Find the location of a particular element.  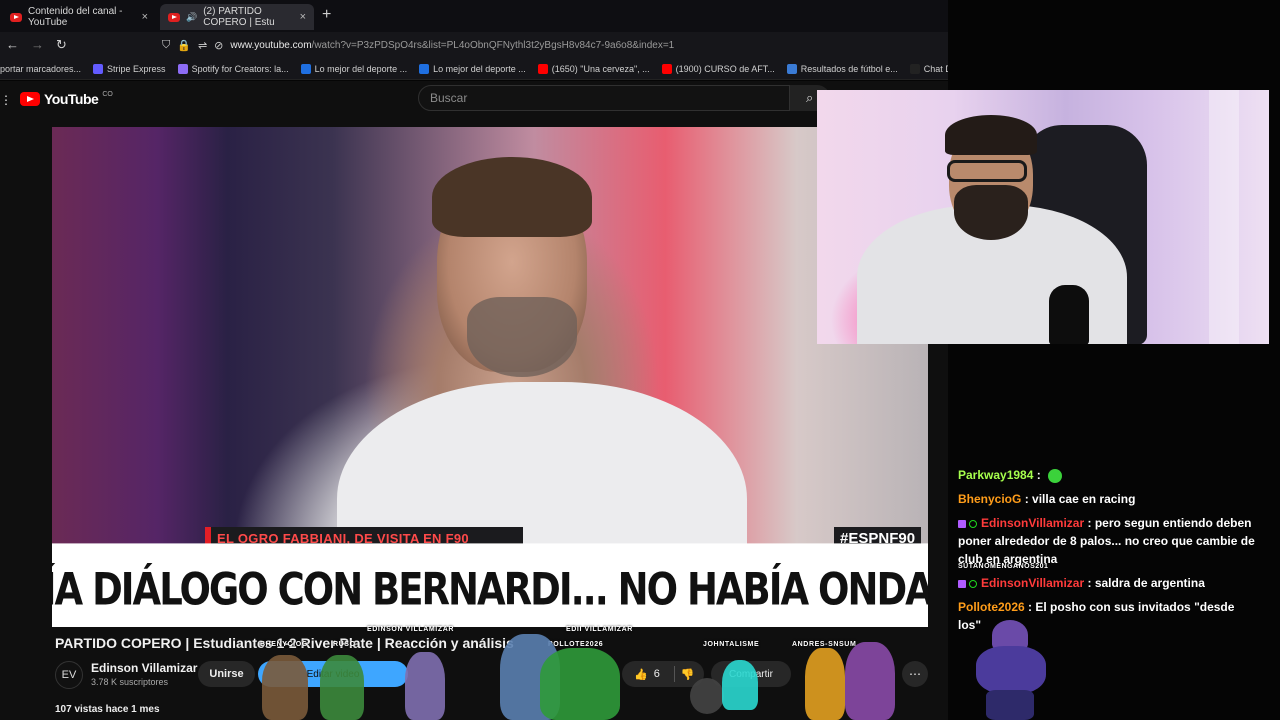

channel-avatar: EV is located at coordinates (69, 675).